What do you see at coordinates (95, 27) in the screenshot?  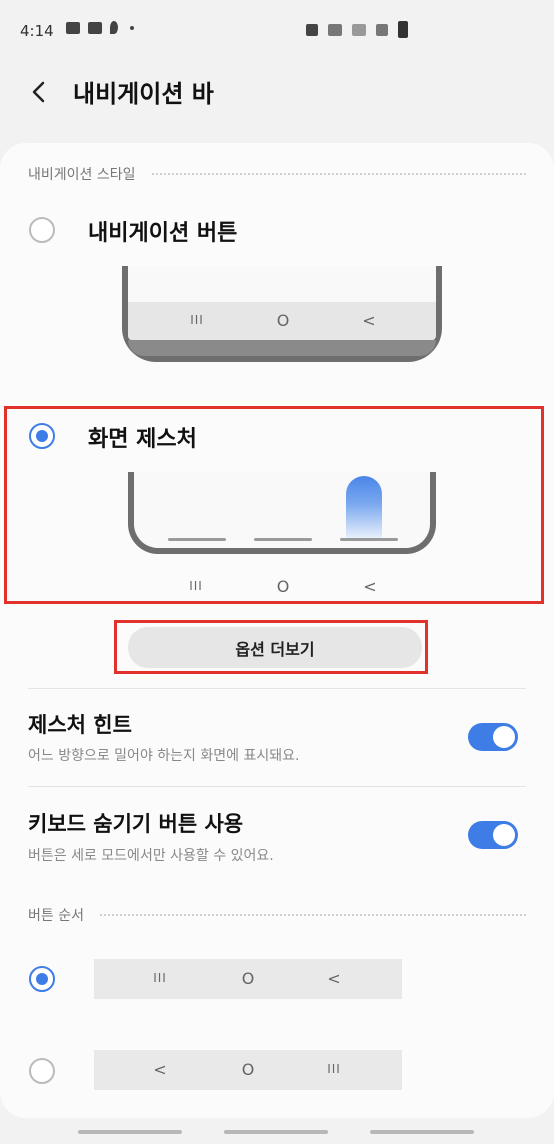 I see `photo-icon` at bounding box center [95, 27].